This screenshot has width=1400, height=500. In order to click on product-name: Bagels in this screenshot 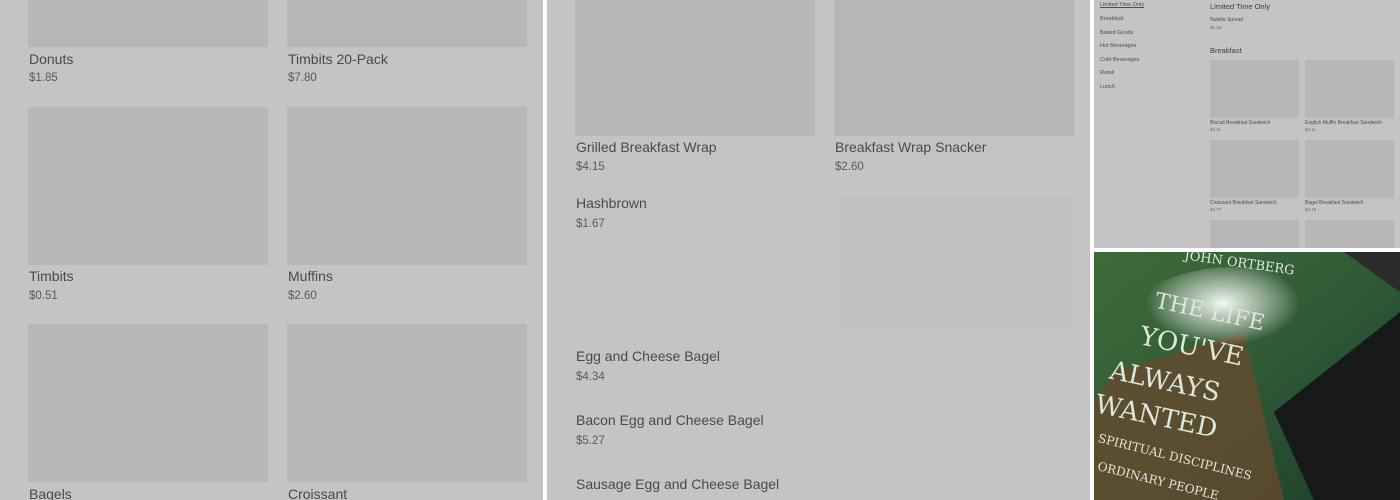, I will do `click(50, 493)`.